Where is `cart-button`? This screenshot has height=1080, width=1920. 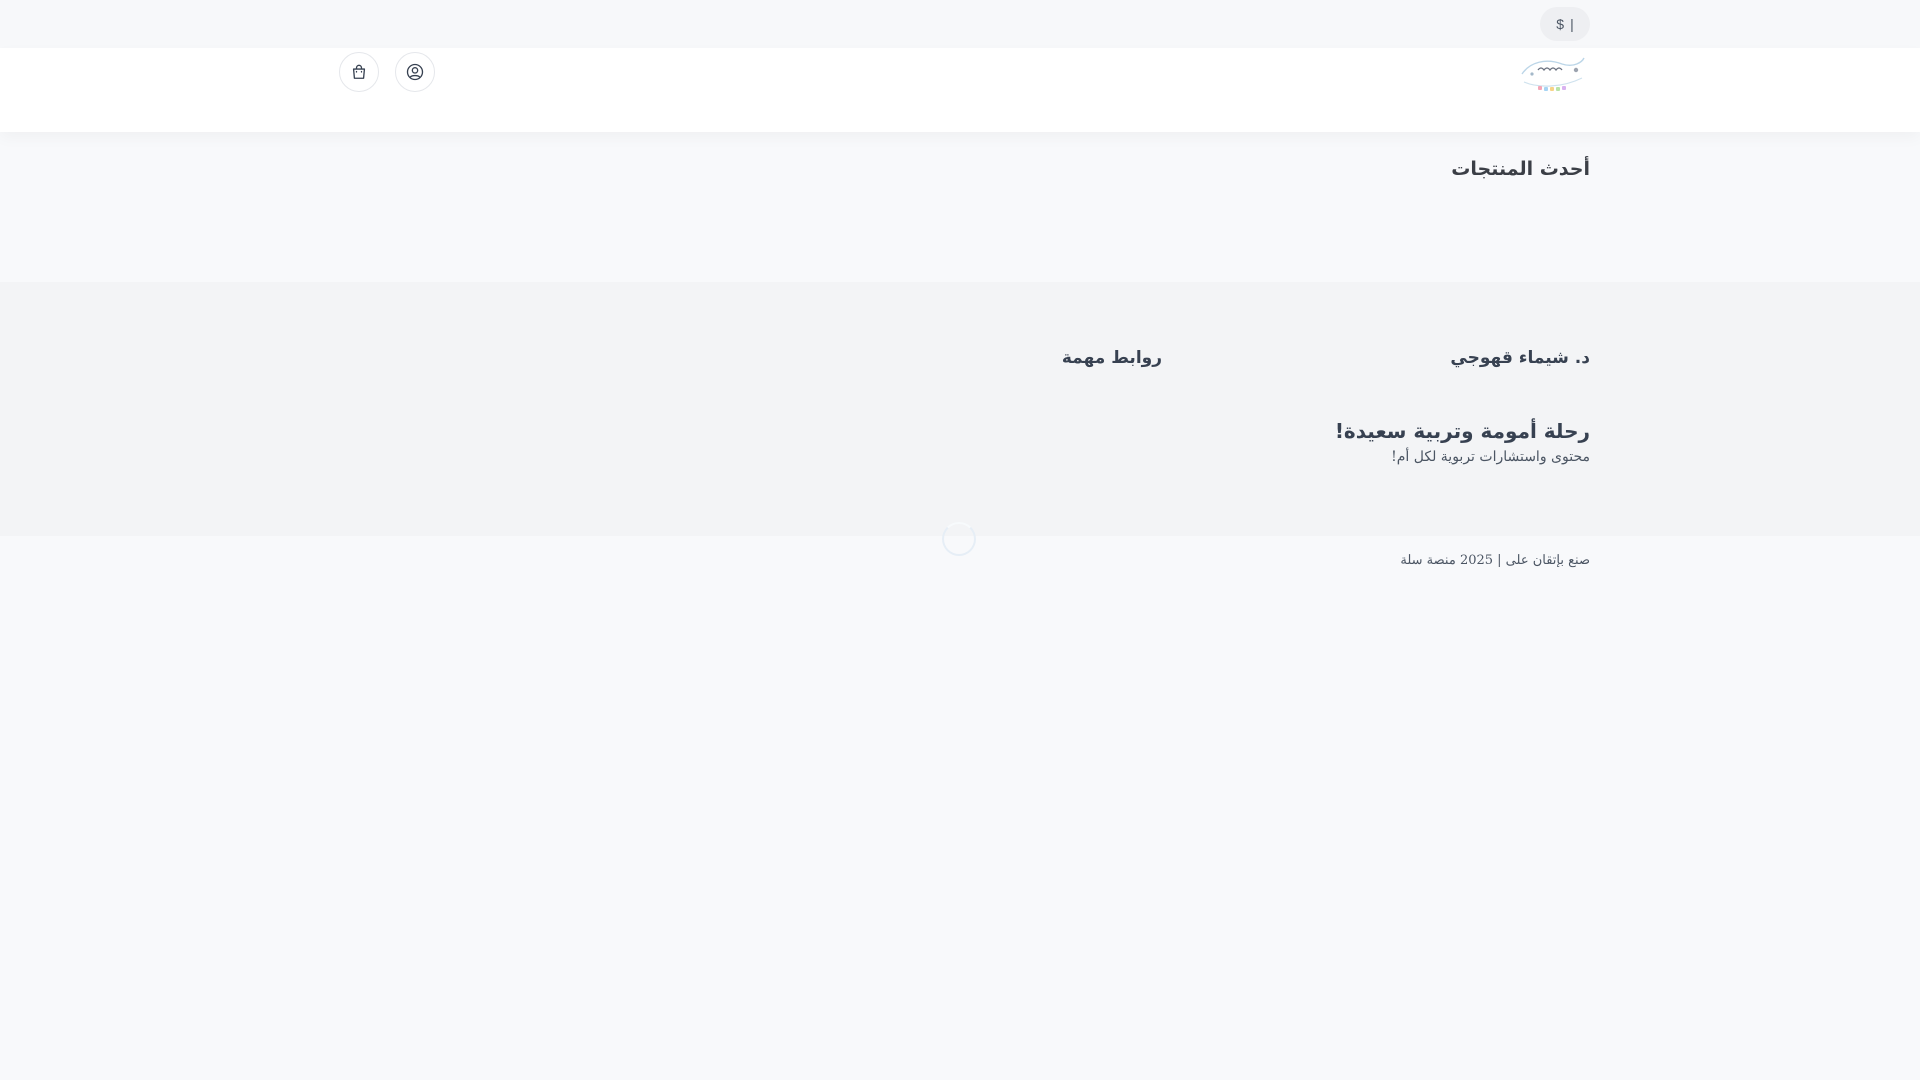 cart-button is located at coordinates (359, 72).